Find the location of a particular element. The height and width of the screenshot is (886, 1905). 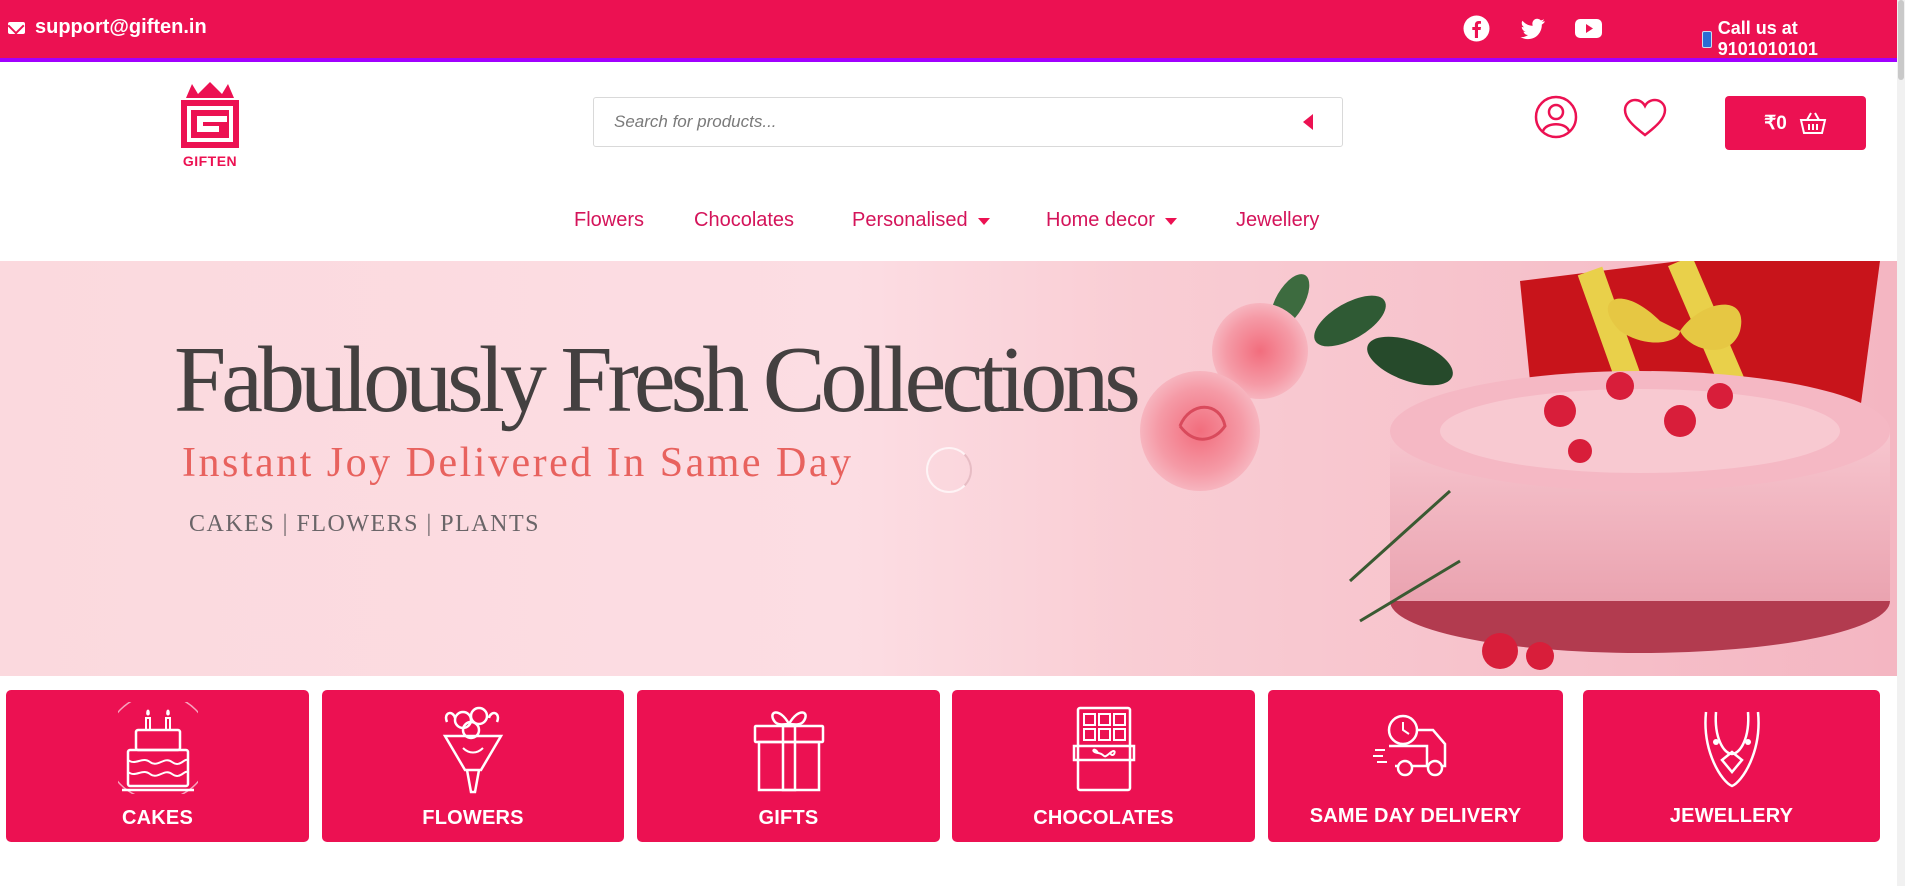

banner-title: Fabulously Fresh Collections is located at coordinates (657, 380).